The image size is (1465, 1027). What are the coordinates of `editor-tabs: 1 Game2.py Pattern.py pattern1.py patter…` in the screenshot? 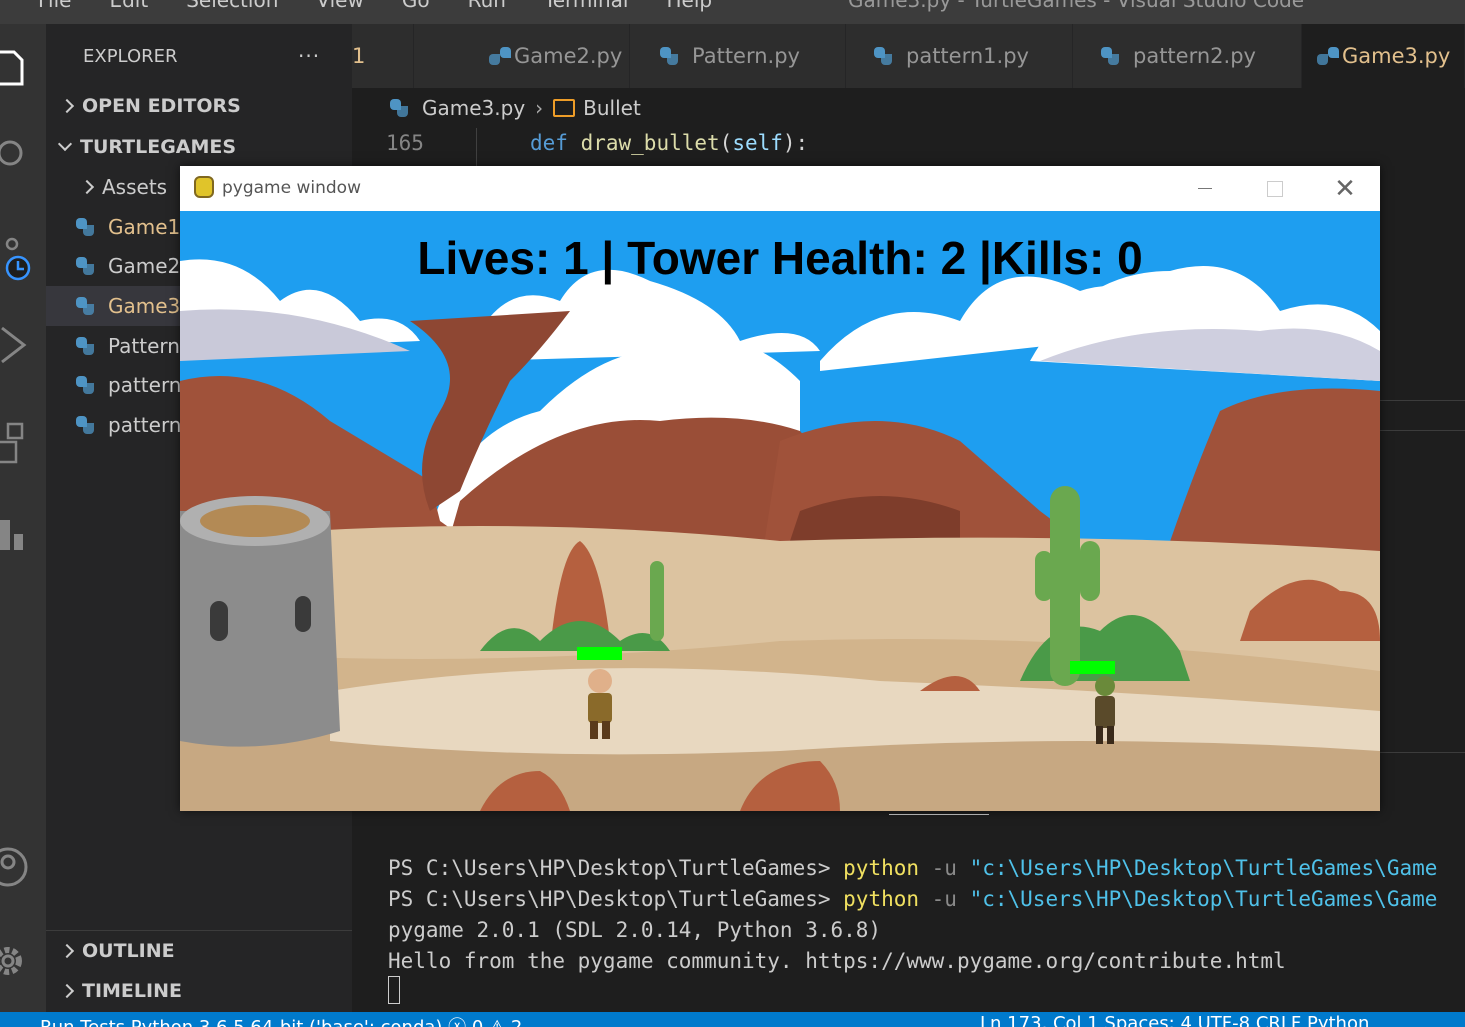 It's located at (908, 56).